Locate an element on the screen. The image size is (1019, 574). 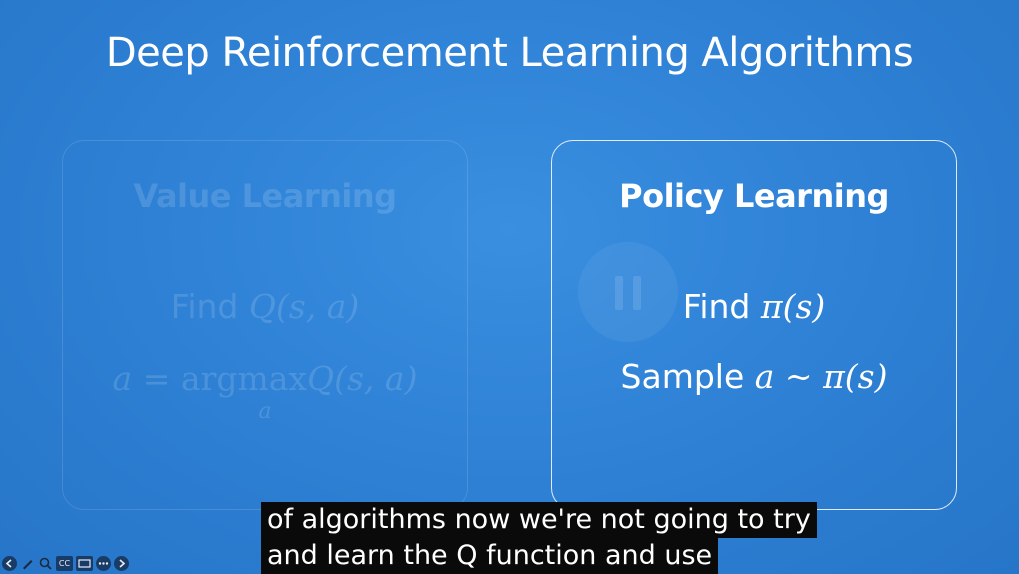
policy-sample-line: Sample a ~ π(s) is located at coordinates (754, 376).